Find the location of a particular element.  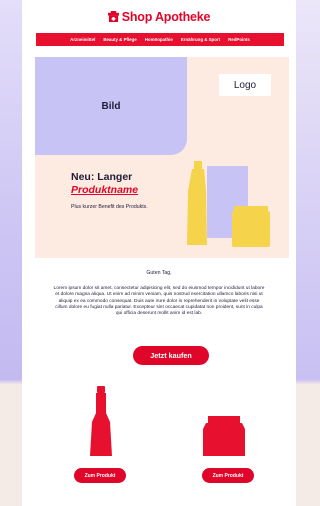

nav-item-beauty-pflege: Beauty & Pflege is located at coordinates (119, 39).